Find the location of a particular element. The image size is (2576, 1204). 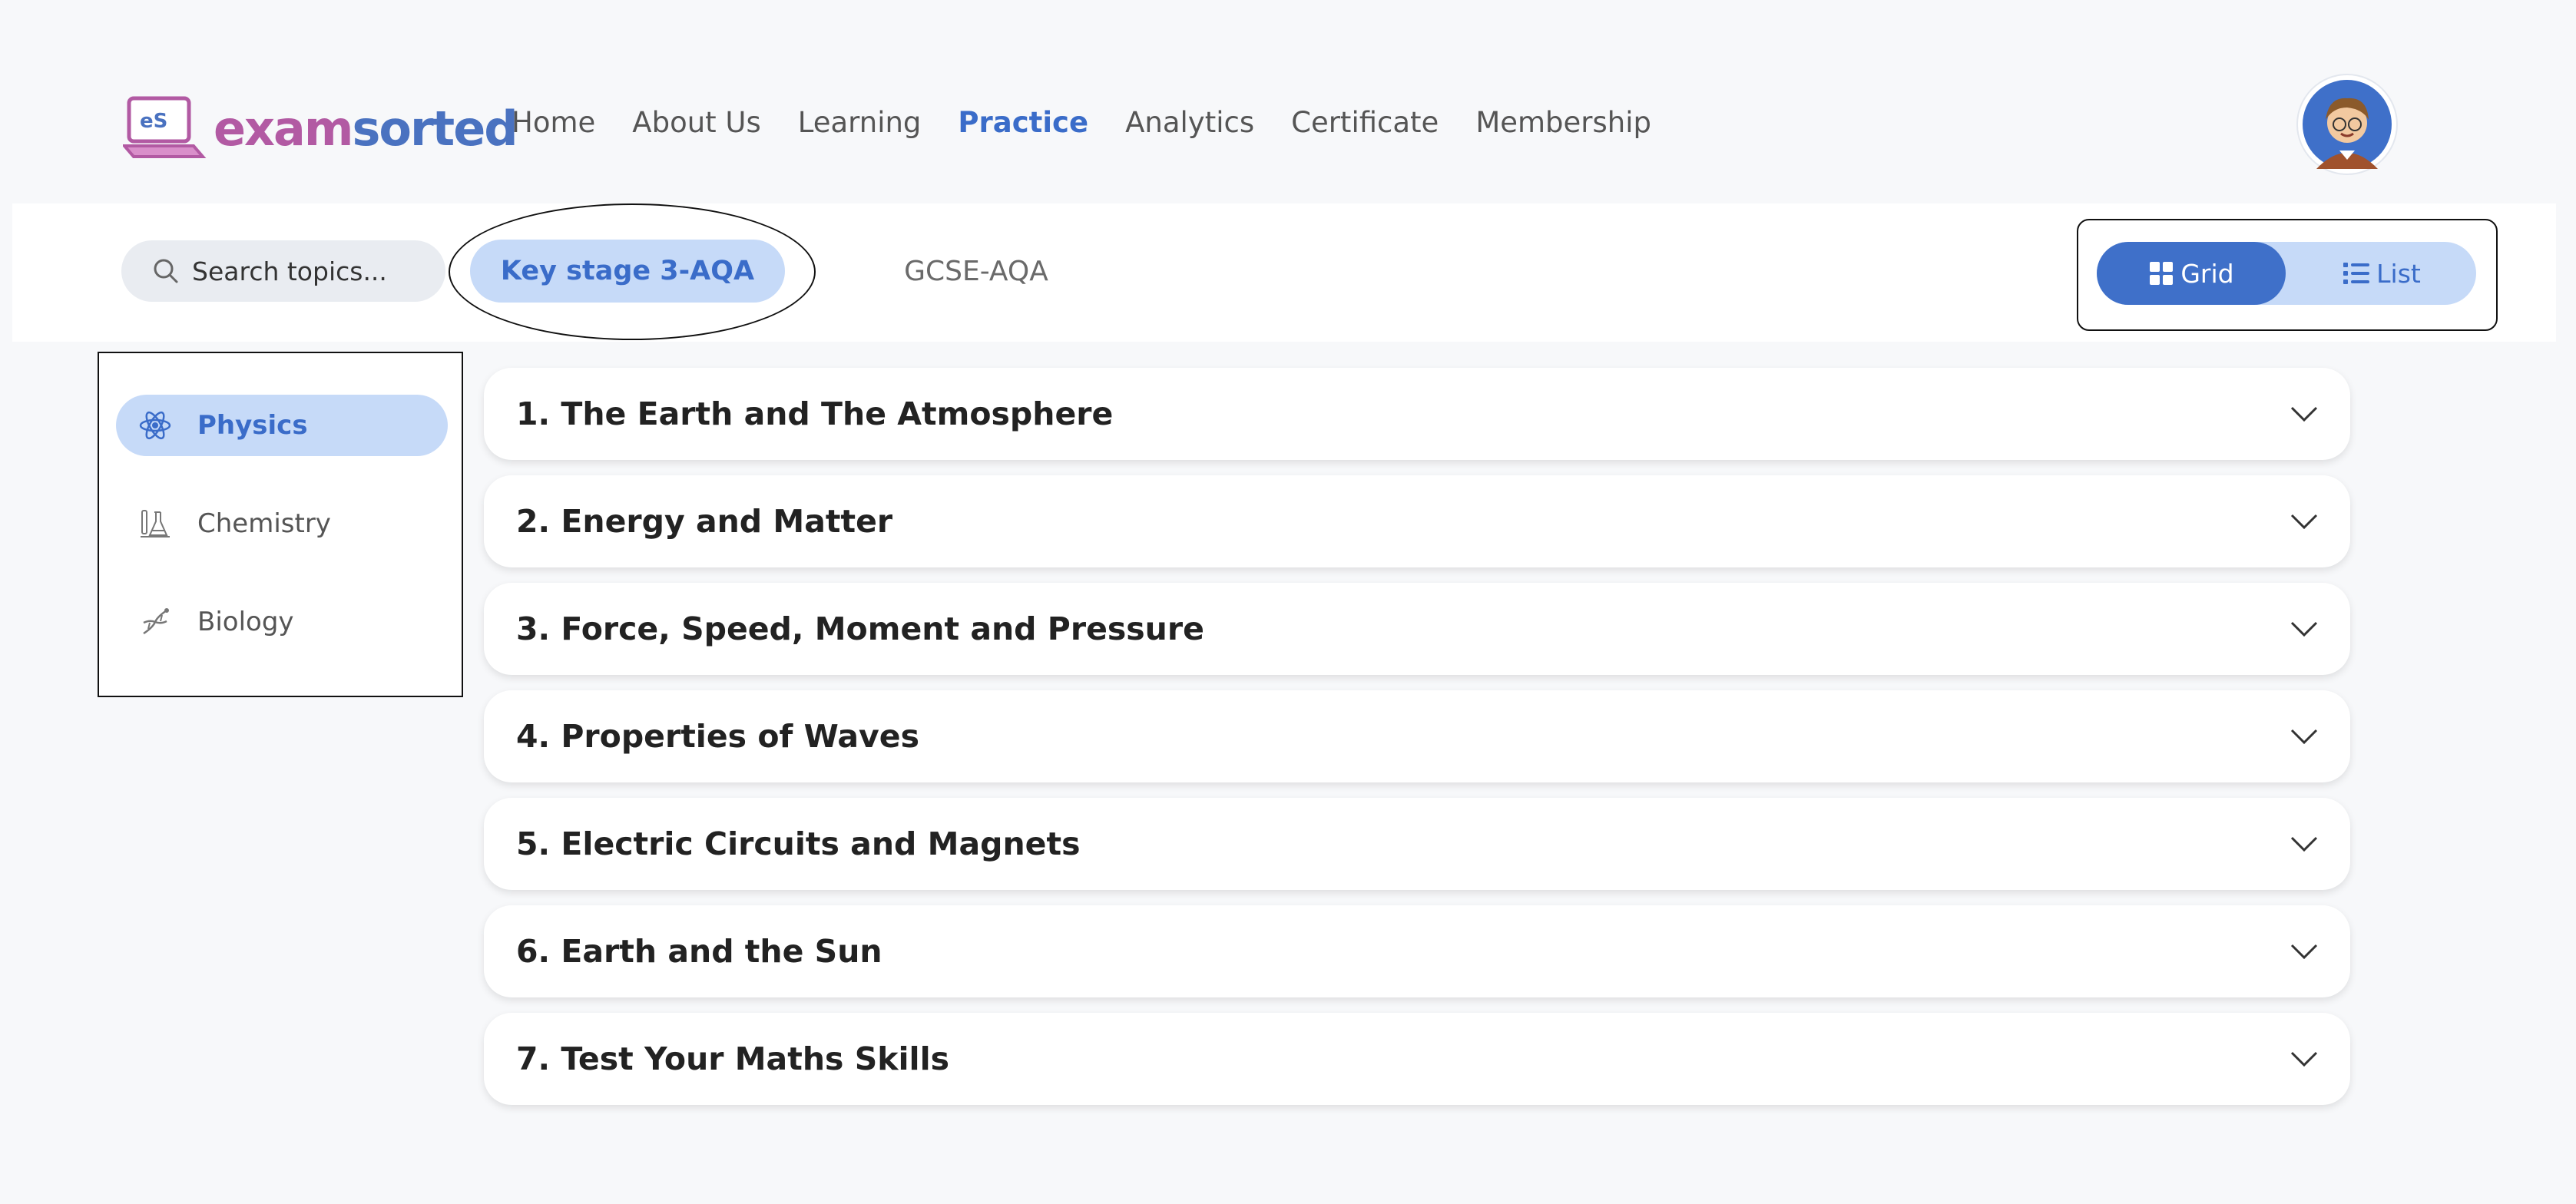

filter-toolbar: Key stage 3-AQA GCSE-AQA Grid is located at coordinates (1284, 273).